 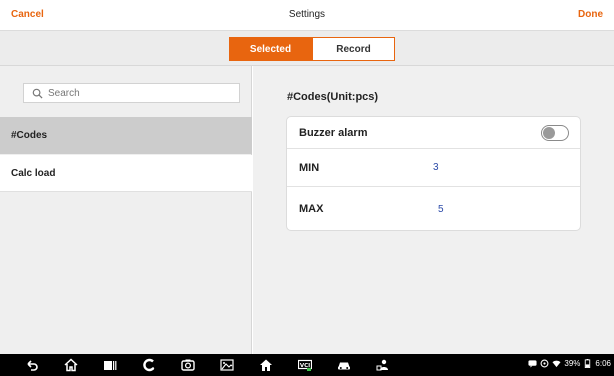 I want to click on user-icon, so click(x=383, y=365).